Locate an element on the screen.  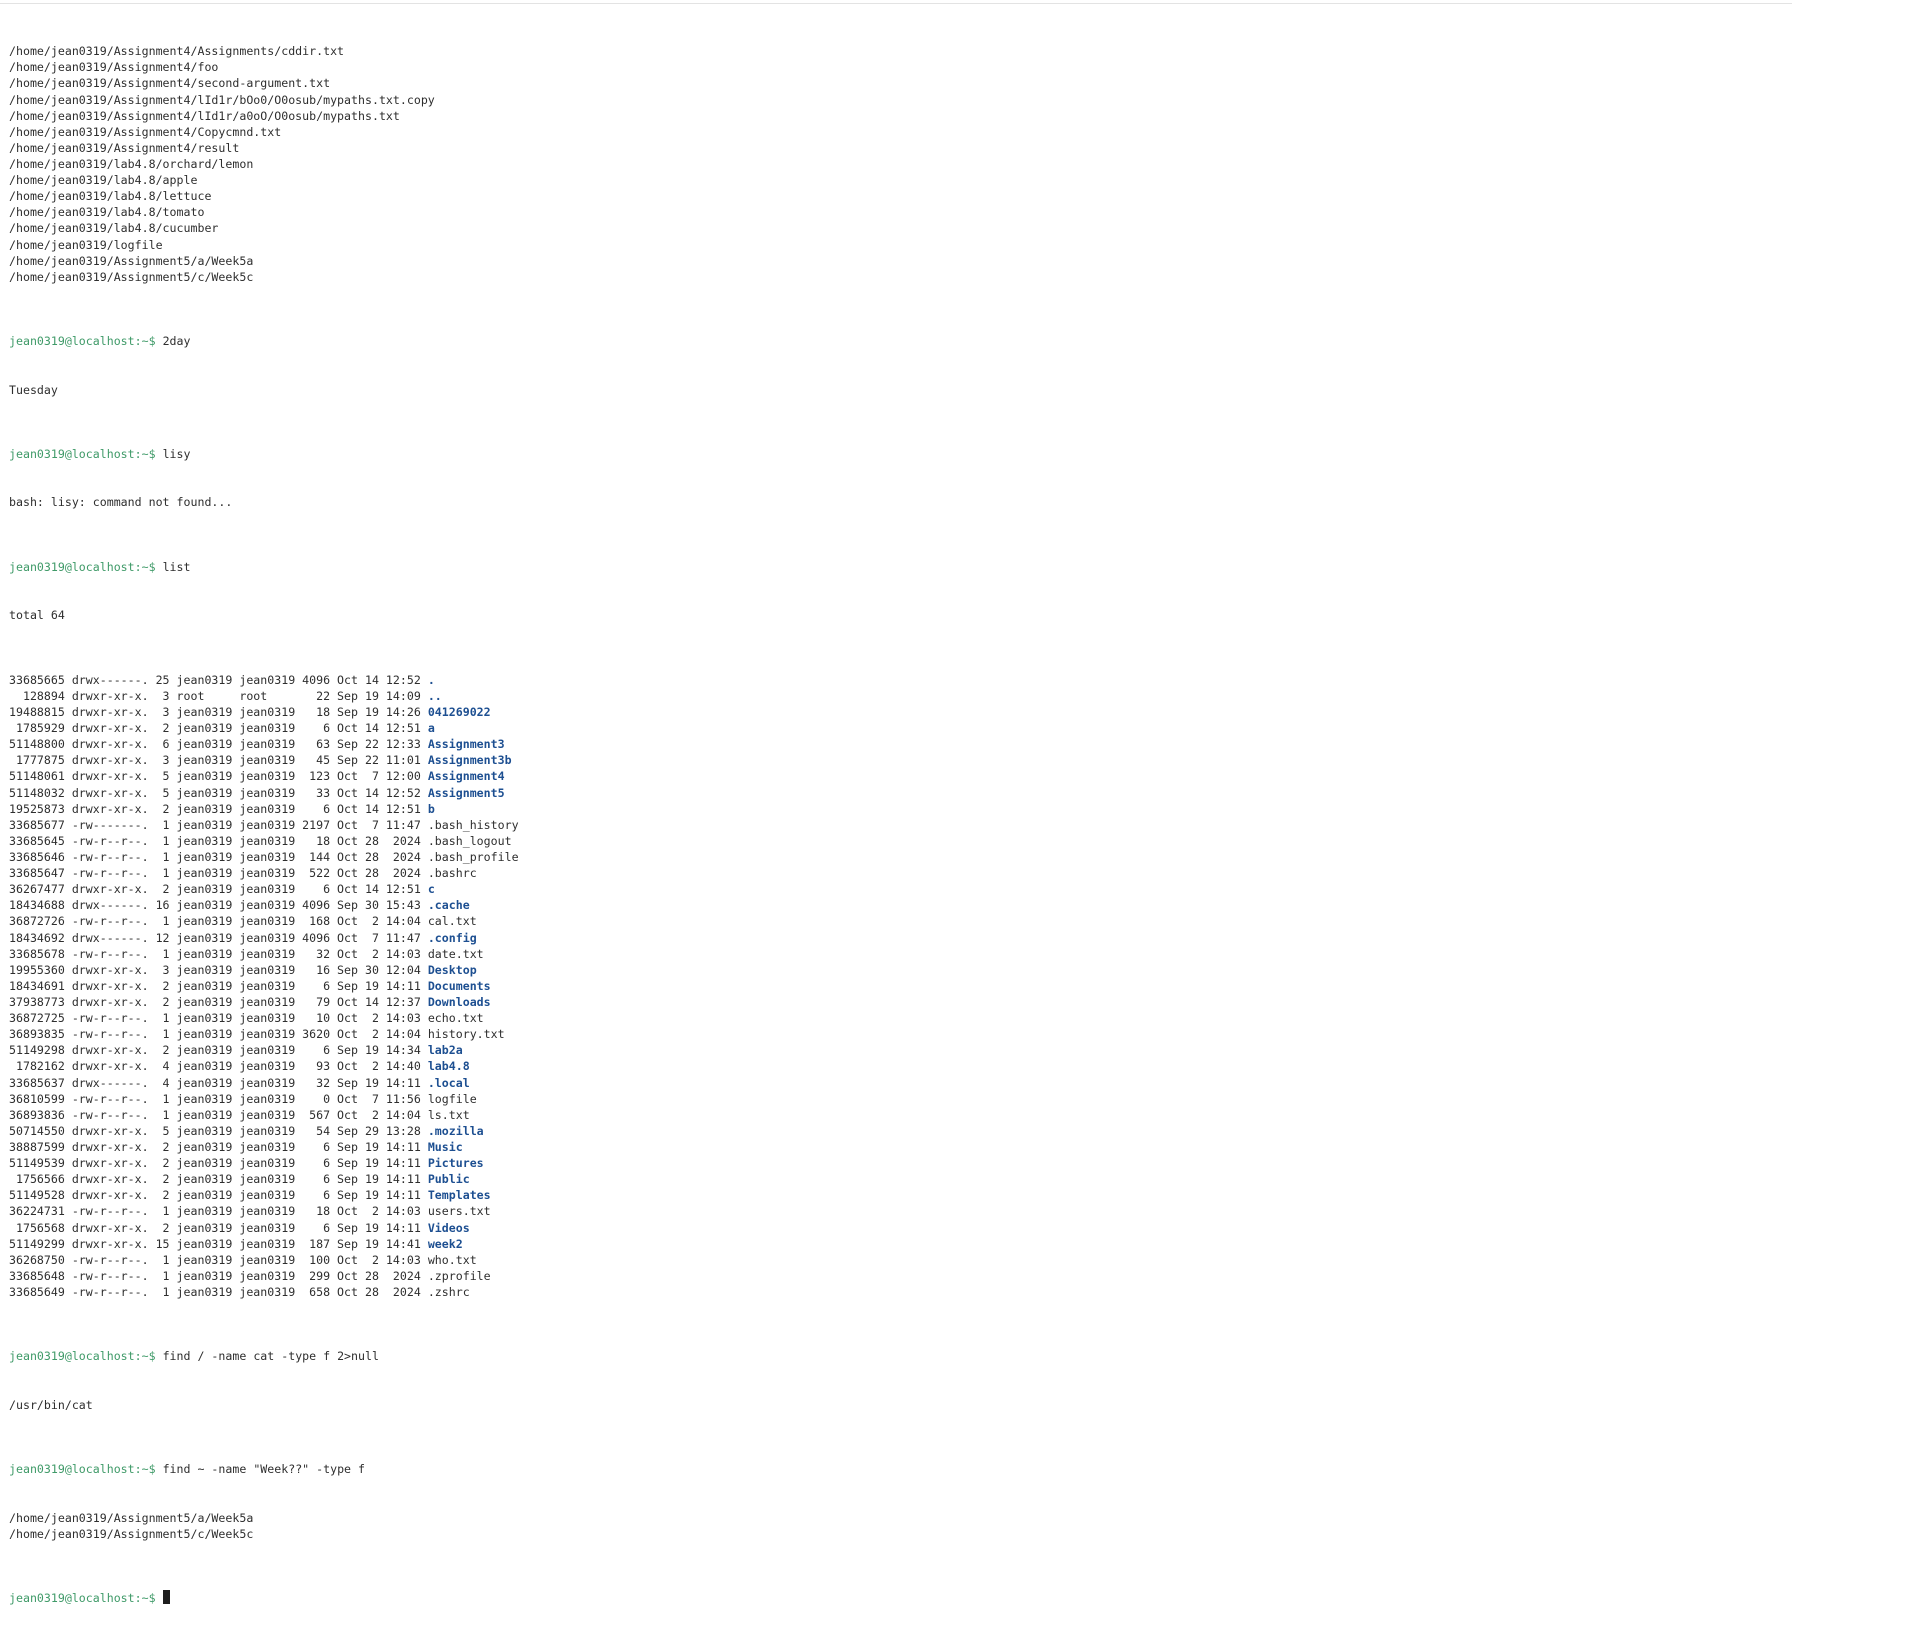
directory-name: b is located at coordinates (431, 808).